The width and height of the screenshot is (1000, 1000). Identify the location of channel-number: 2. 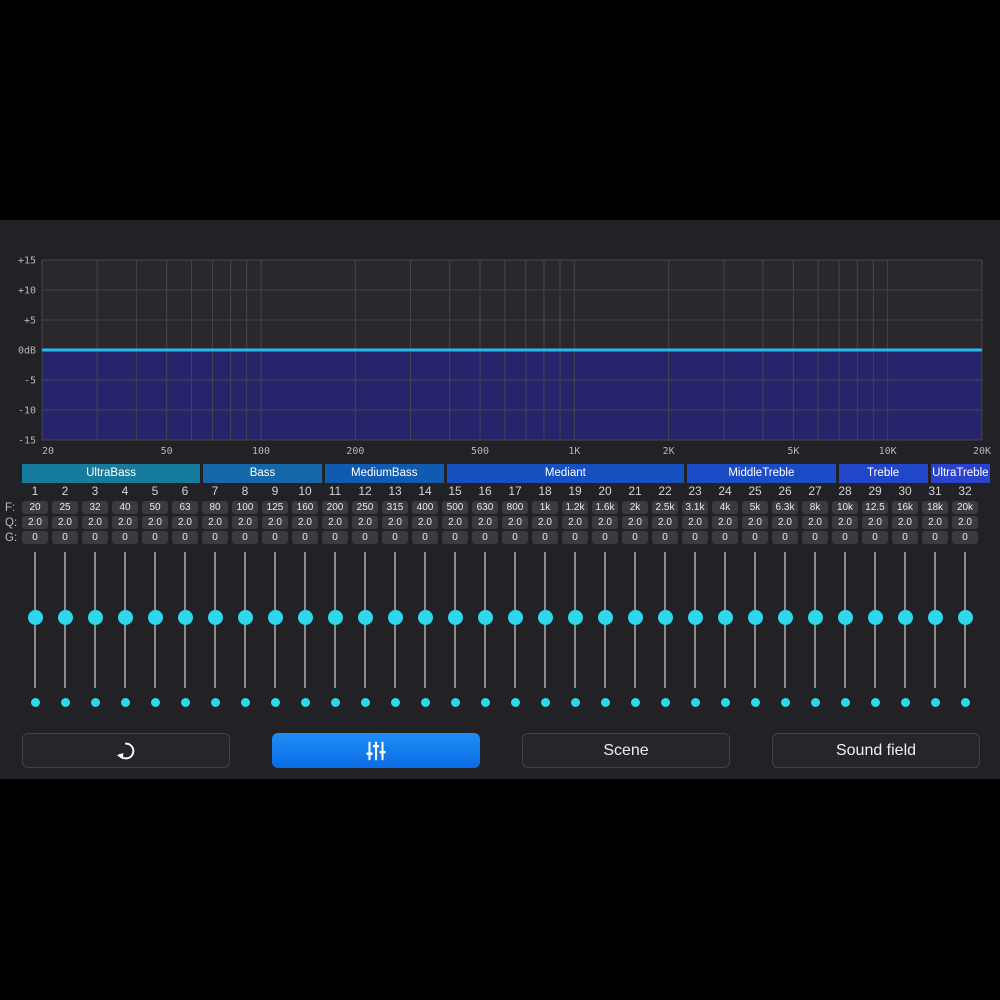
(65, 491).